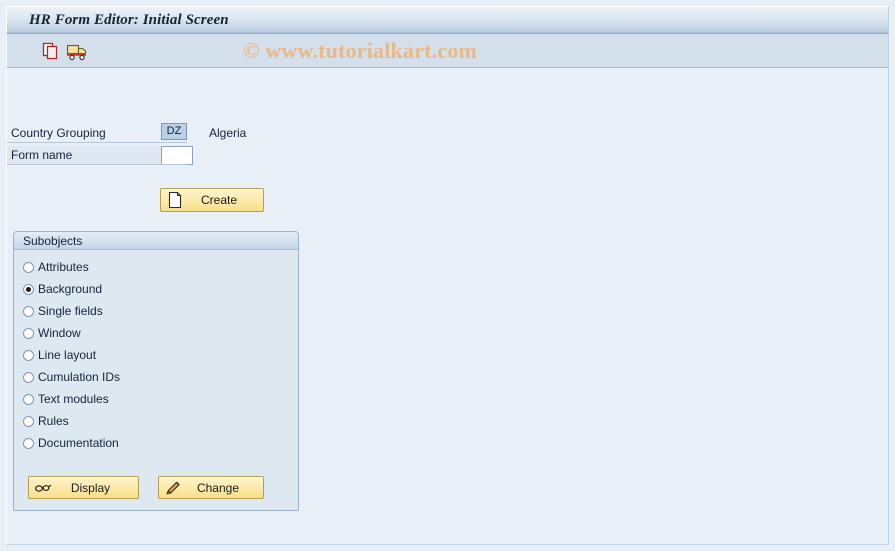  What do you see at coordinates (228, 133) in the screenshot?
I see `country-grouping-description: Algeria` at bounding box center [228, 133].